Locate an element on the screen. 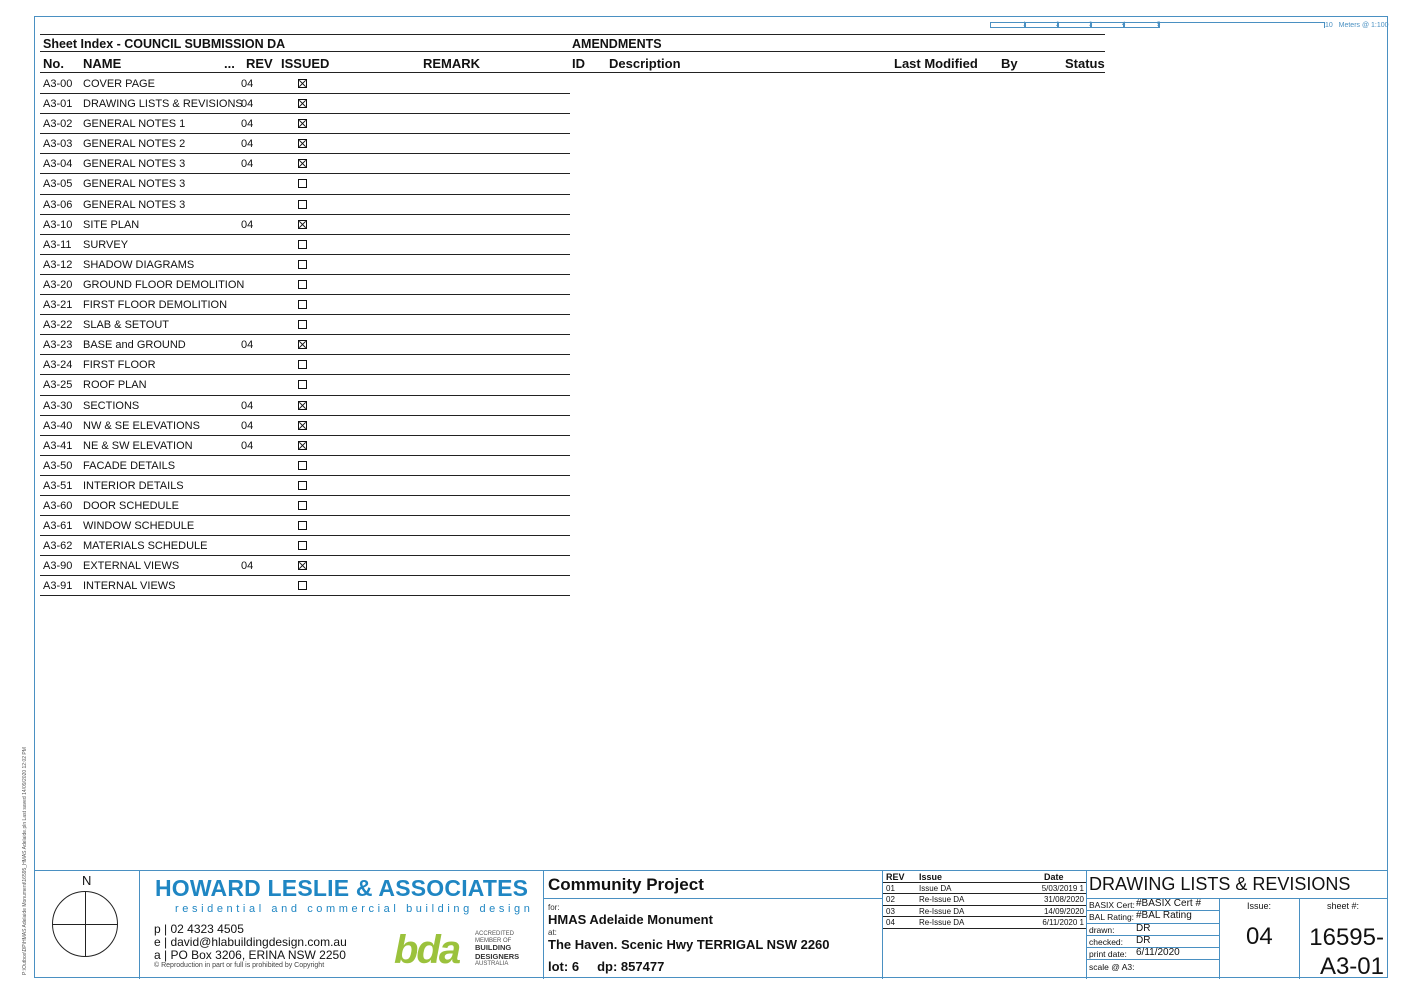 The width and height of the screenshot is (1405, 994). sheet-no: A3-62 is located at coordinates (58, 546).